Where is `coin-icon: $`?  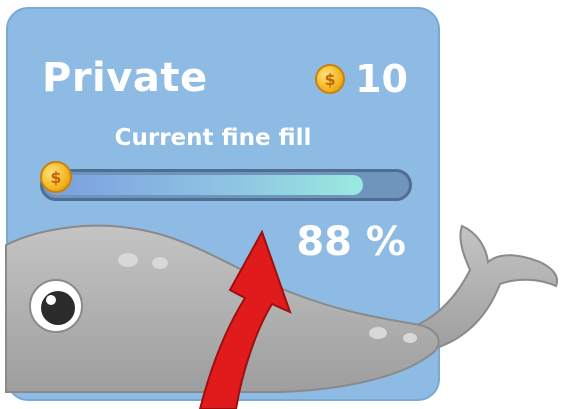 coin-icon: $ is located at coordinates (330, 79).